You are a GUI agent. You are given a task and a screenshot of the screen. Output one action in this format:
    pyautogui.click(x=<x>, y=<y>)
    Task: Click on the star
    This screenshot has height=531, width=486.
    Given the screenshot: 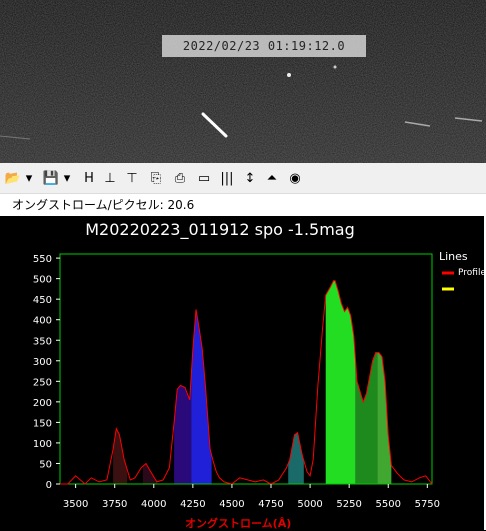 What is the action you would take?
    pyautogui.click(x=289, y=75)
    